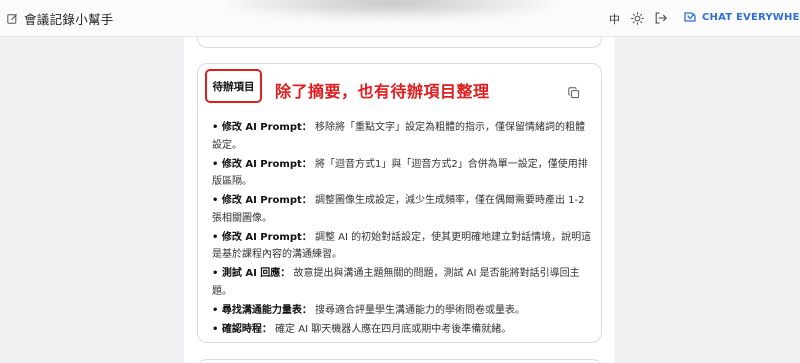 This screenshot has width=800, height=363. Describe the element at coordinates (391, 329) in the screenshot. I see `item-text: 確定 AI 聊天機器人應在四月底或期中考後準備就緒。` at that location.